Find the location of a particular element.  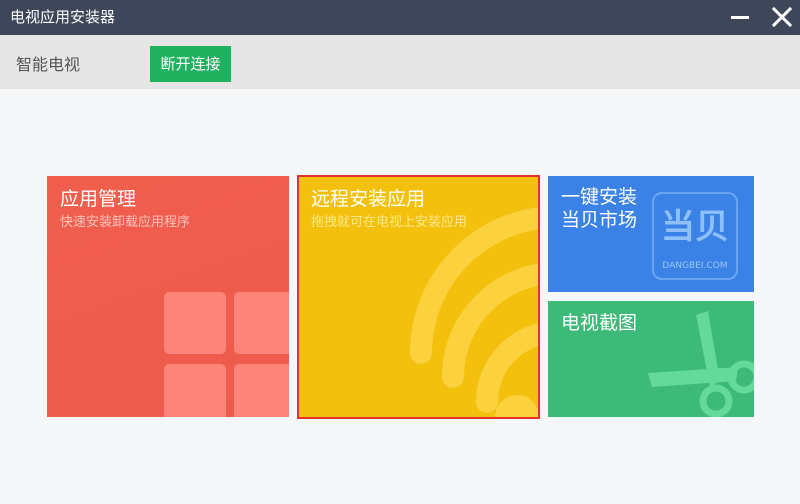

close-button is located at coordinates (782, 17).